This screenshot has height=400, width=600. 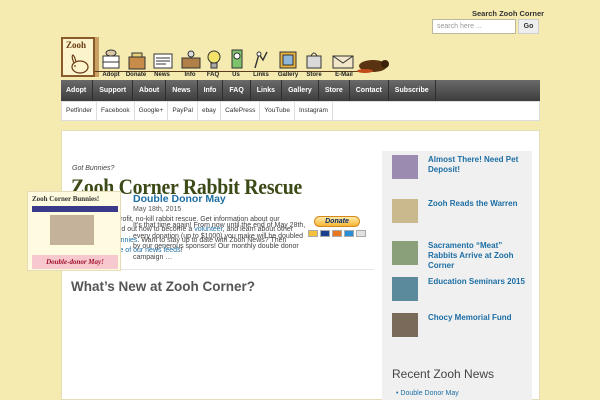 I want to click on thumbnail-title: Zooh Corner Bunnies!, so click(x=66, y=199).